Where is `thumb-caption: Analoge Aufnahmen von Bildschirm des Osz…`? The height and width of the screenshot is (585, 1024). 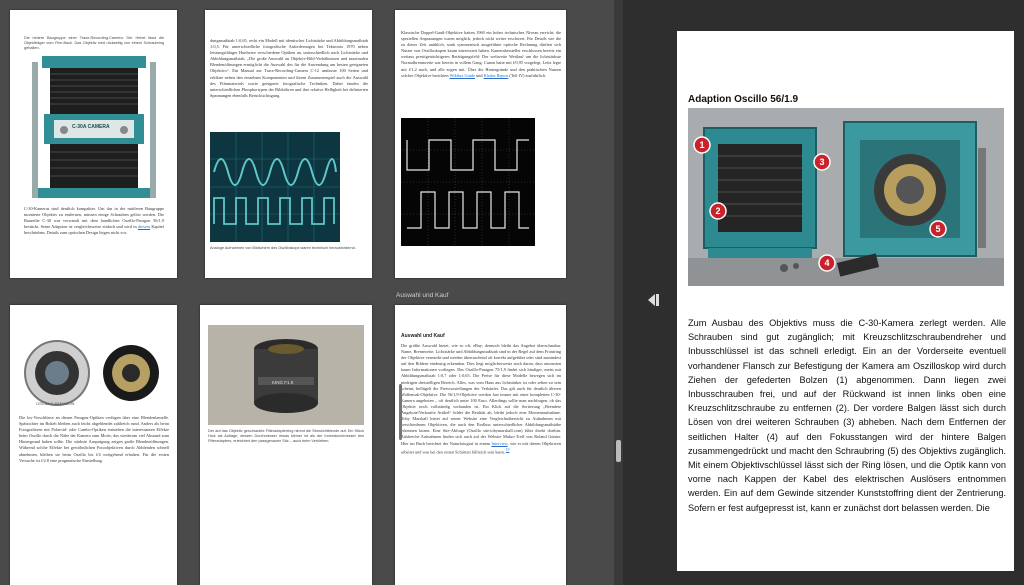 thumb-caption: Analoge Aufnahmen von Bildschirm des Osz… is located at coordinates (283, 248).